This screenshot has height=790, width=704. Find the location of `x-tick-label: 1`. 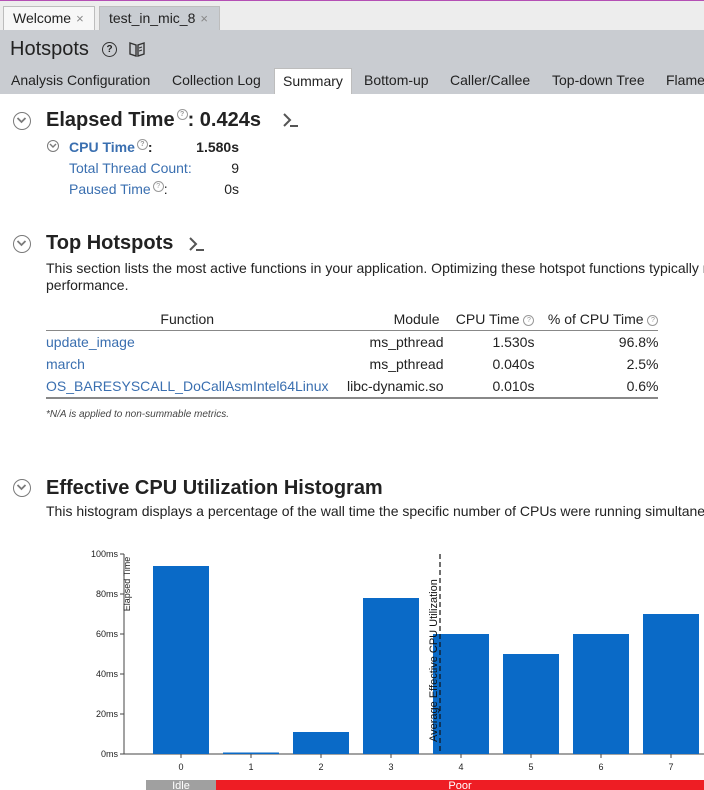

x-tick-label: 1 is located at coordinates (250, 767).